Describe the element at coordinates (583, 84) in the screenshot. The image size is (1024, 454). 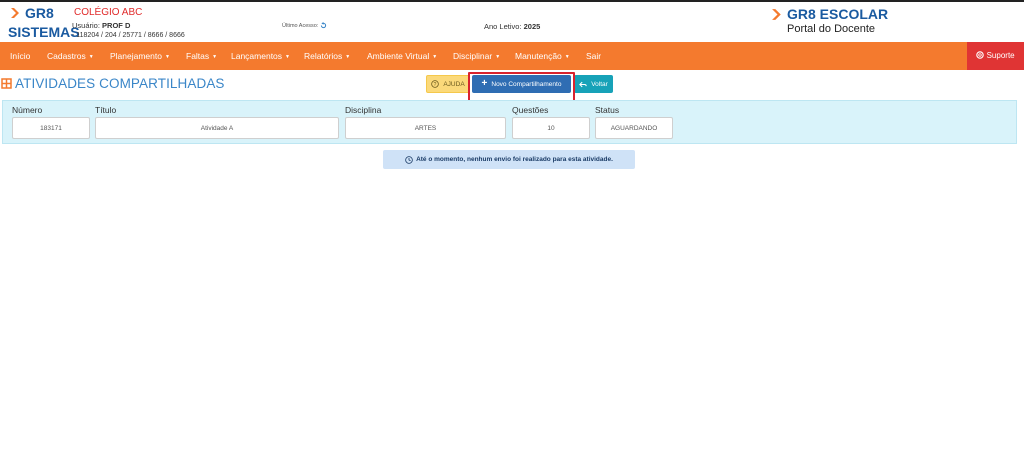
I see `undo-arrow-icon` at that location.